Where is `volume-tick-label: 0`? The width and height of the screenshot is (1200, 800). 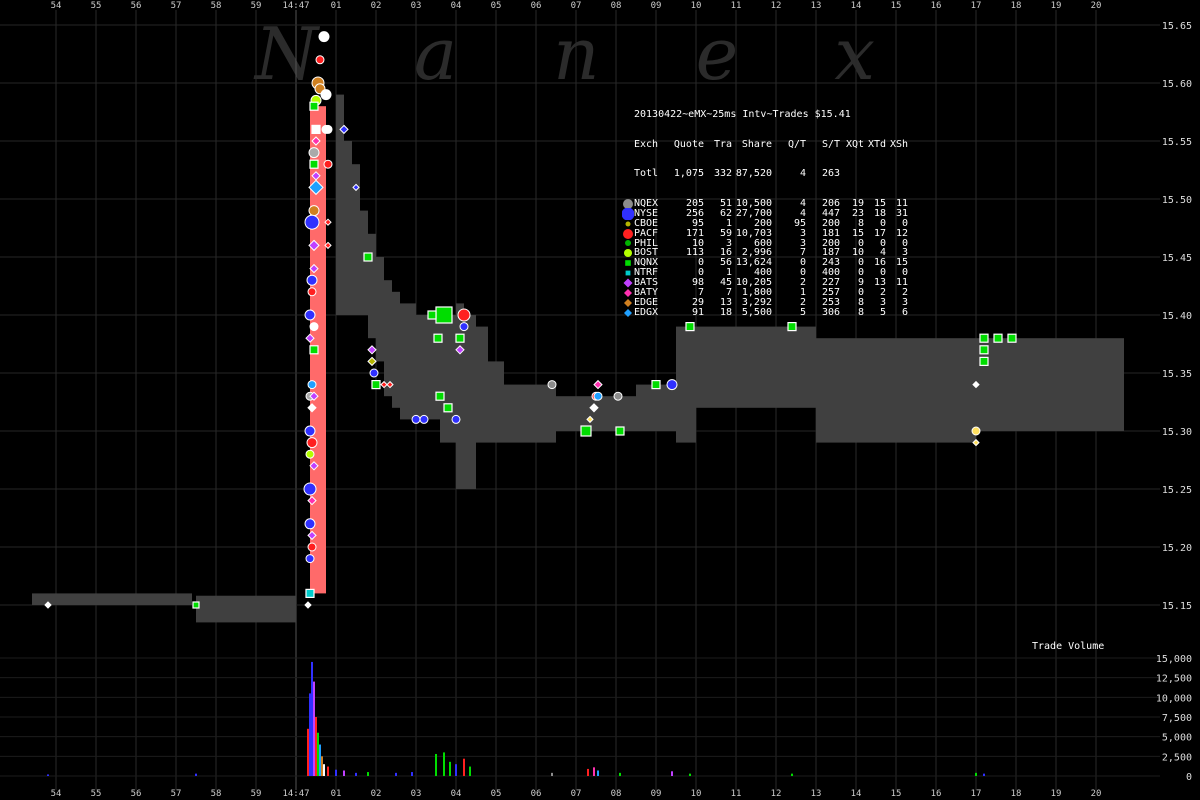
volume-tick-label: 0 is located at coordinates (1189, 777).